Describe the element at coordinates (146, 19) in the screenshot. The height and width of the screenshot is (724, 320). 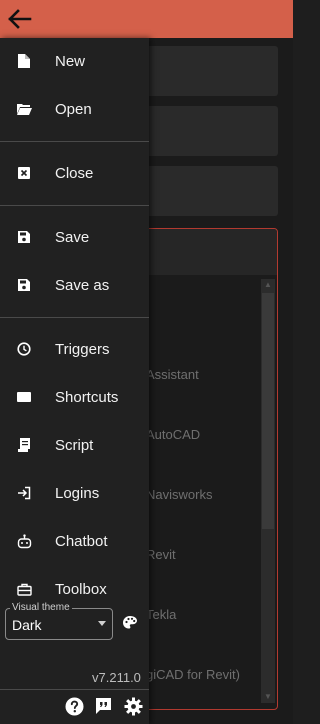
I see `top-bar` at that location.